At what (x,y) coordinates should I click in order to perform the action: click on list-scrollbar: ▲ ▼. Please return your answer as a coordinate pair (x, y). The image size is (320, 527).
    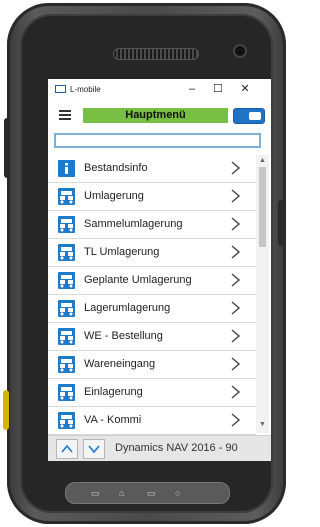
    Looking at the image, I should click on (262, 294).